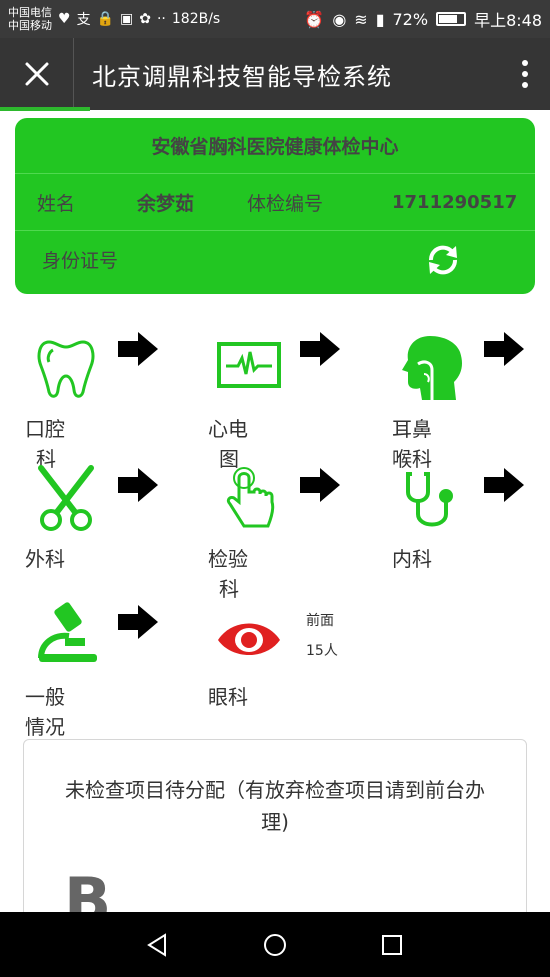  I want to click on alarm-icon: ⏰, so click(314, 19).